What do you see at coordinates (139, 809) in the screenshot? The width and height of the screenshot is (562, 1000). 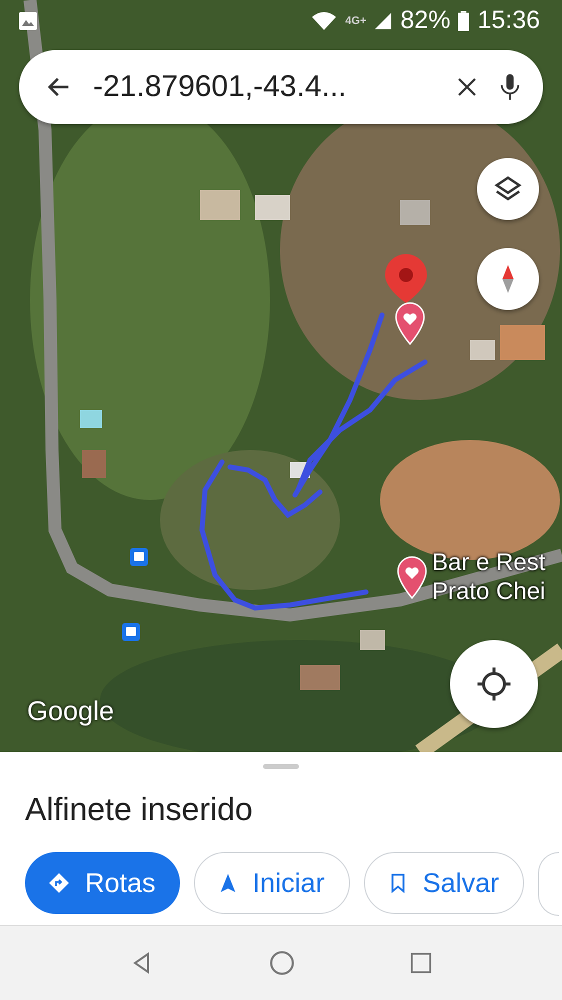 I see `place-title: Alfinete inserido` at bounding box center [139, 809].